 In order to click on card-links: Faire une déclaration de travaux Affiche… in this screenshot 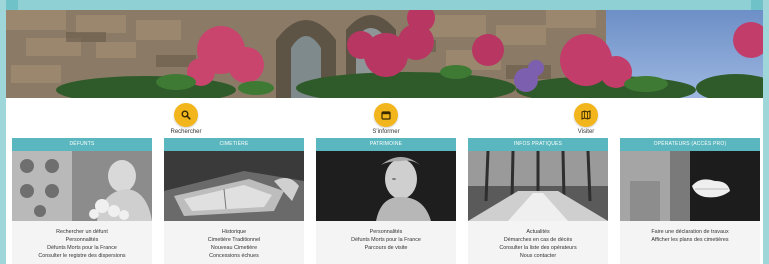, I will do `click(690, 232)`.